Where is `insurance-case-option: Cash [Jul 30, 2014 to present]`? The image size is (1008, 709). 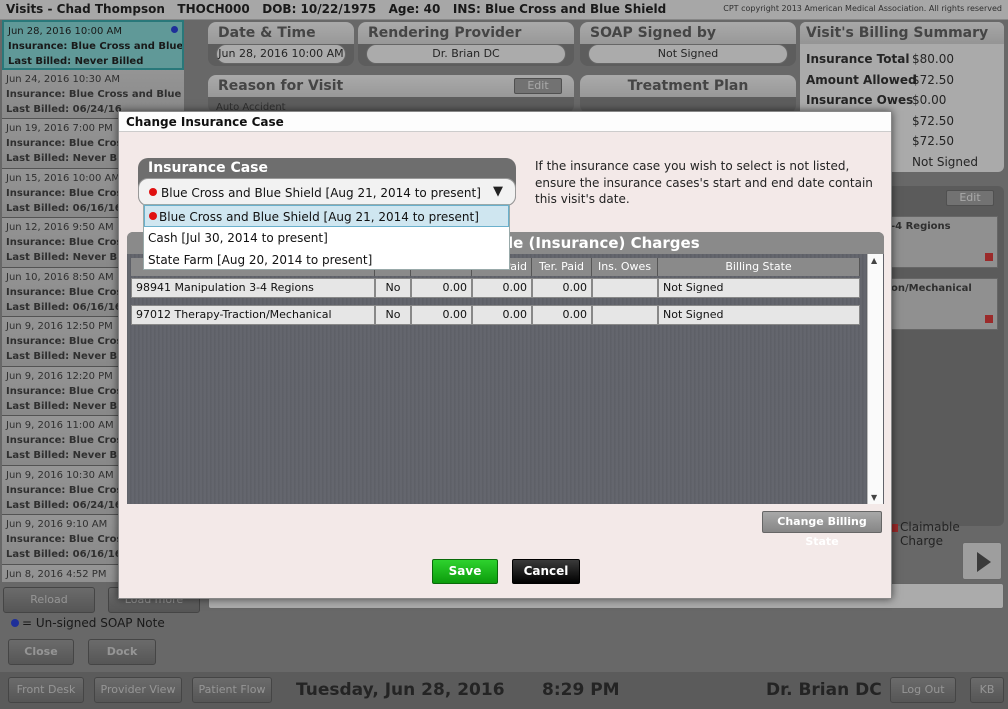 insurance-case-option: Cash [Jul 30, 2014 to present] is located at coordinates (326, 238).